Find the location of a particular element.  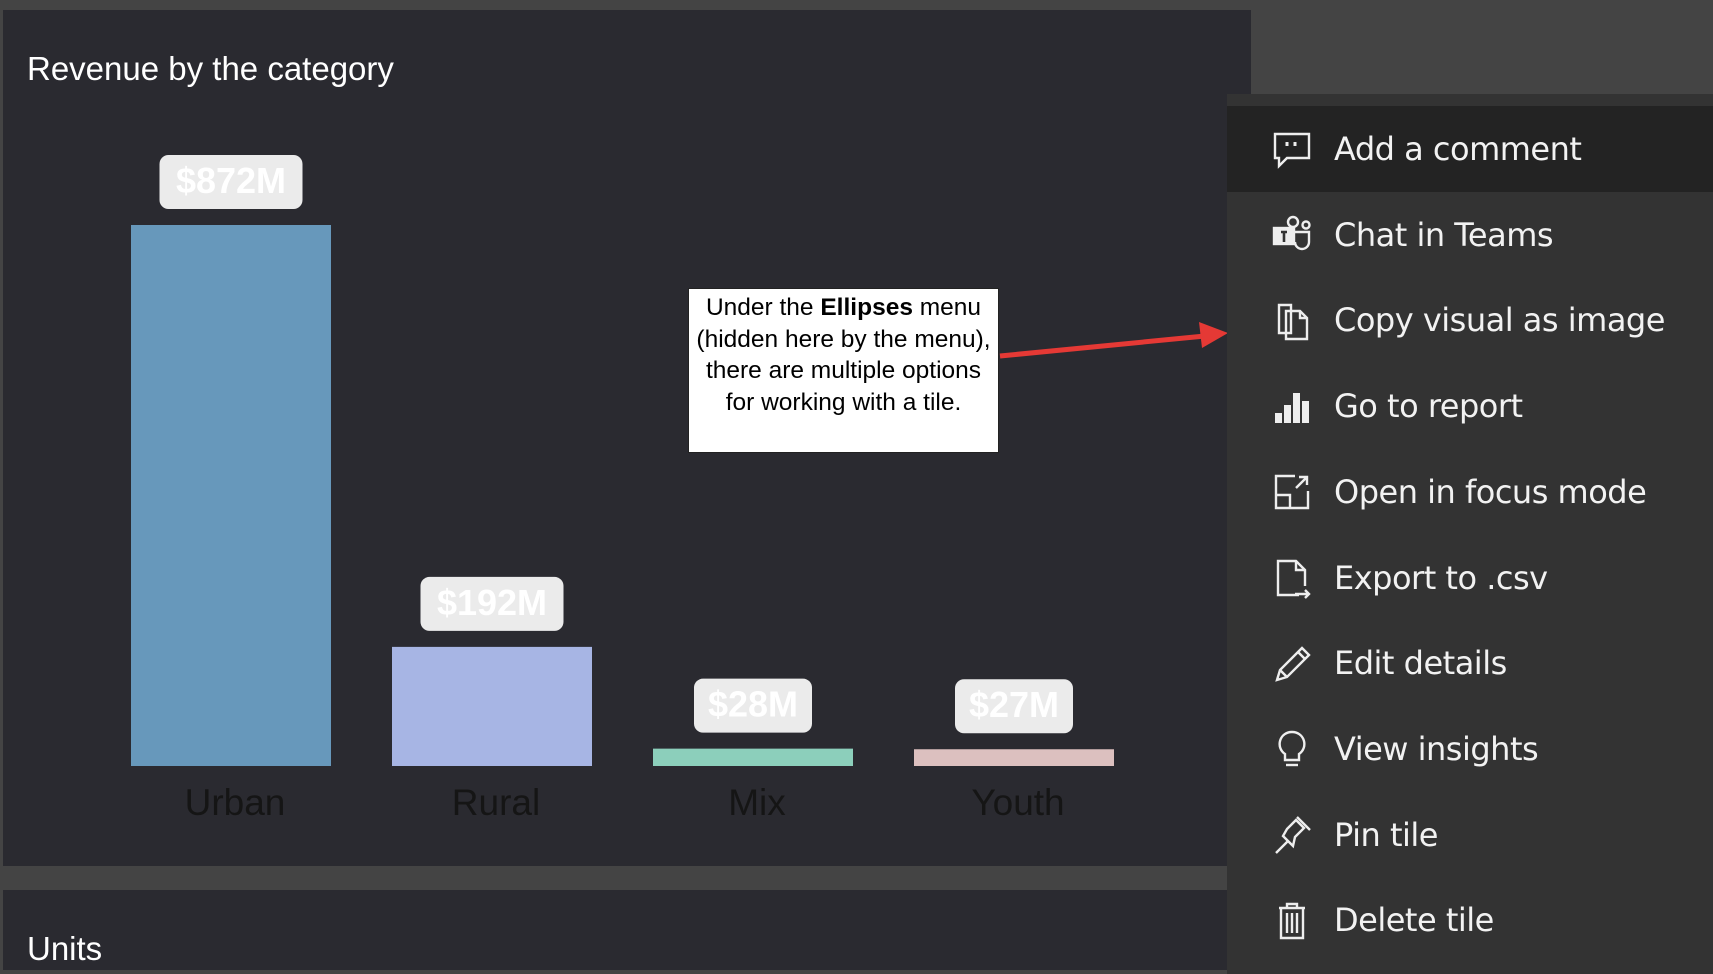

menu-item-label: Copy visual as image is located at coordinates (1499, 320).